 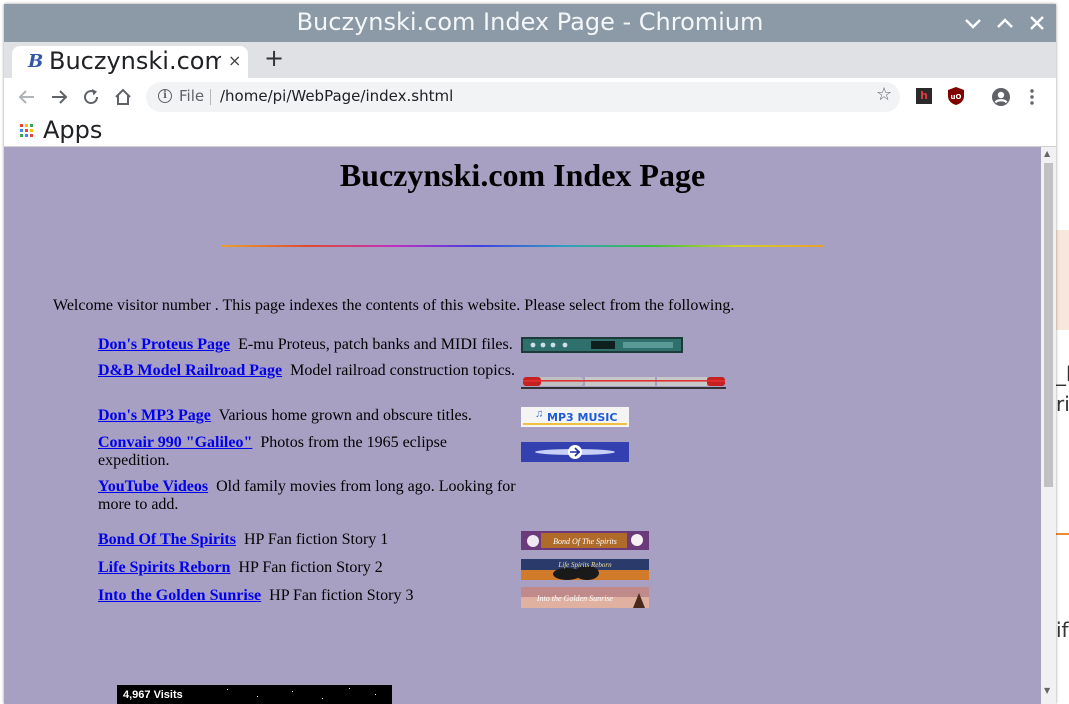 I want to click on entry-desc: HP Fan fiction Story 2, so click(x=310, y=567).